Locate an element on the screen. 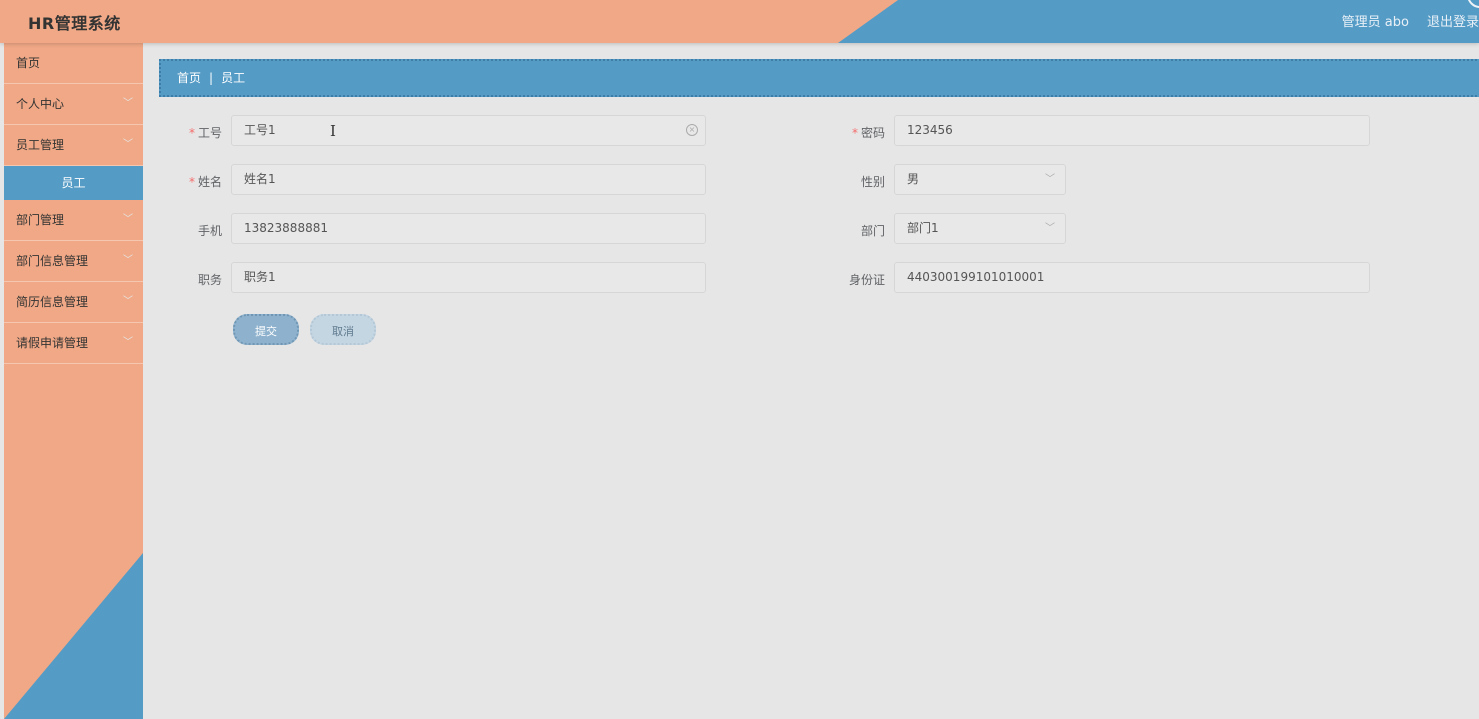 The height and width of the screenshot is (719, 1479). position-value: 职务1 is located at coordinates (260, 277).